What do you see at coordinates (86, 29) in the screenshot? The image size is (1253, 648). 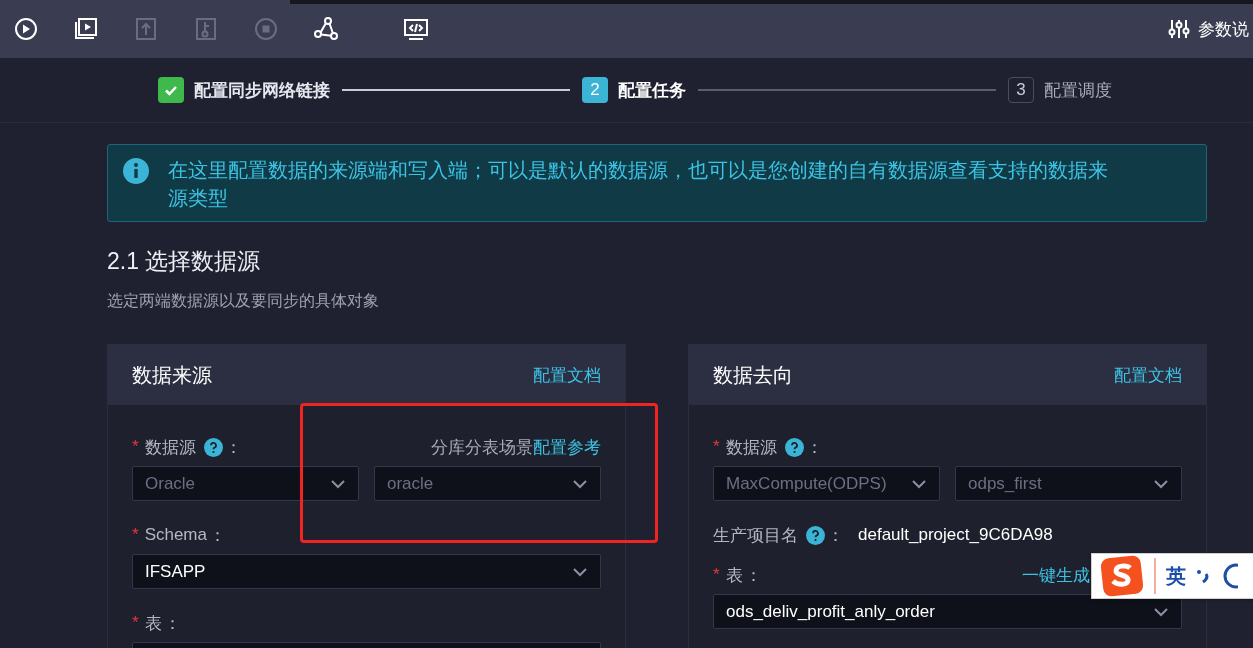 I see `media-button` at bounding box center [86, 29].